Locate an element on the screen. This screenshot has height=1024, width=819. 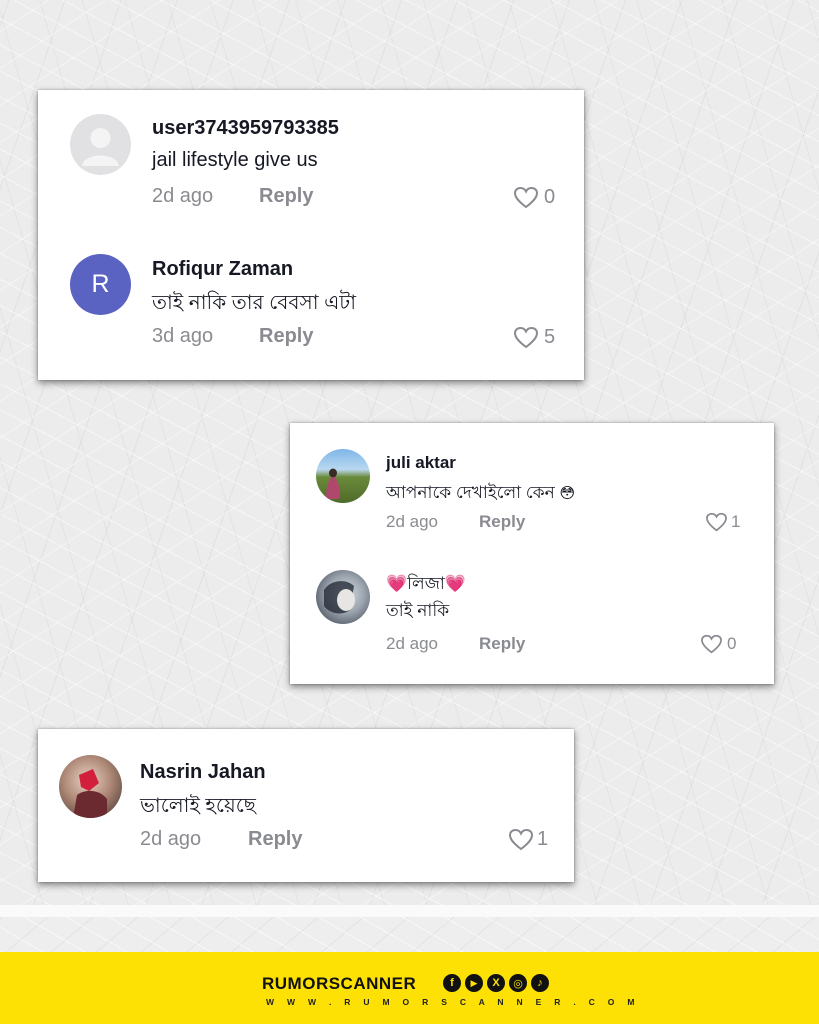
default-avatar is located at coordinates (100, 144).